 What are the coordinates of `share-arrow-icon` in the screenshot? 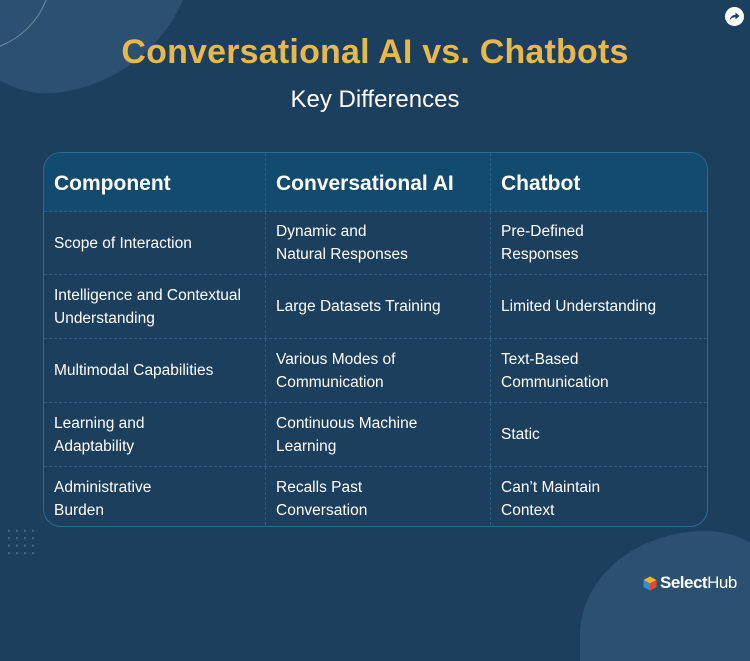 It's located at (734, 16).